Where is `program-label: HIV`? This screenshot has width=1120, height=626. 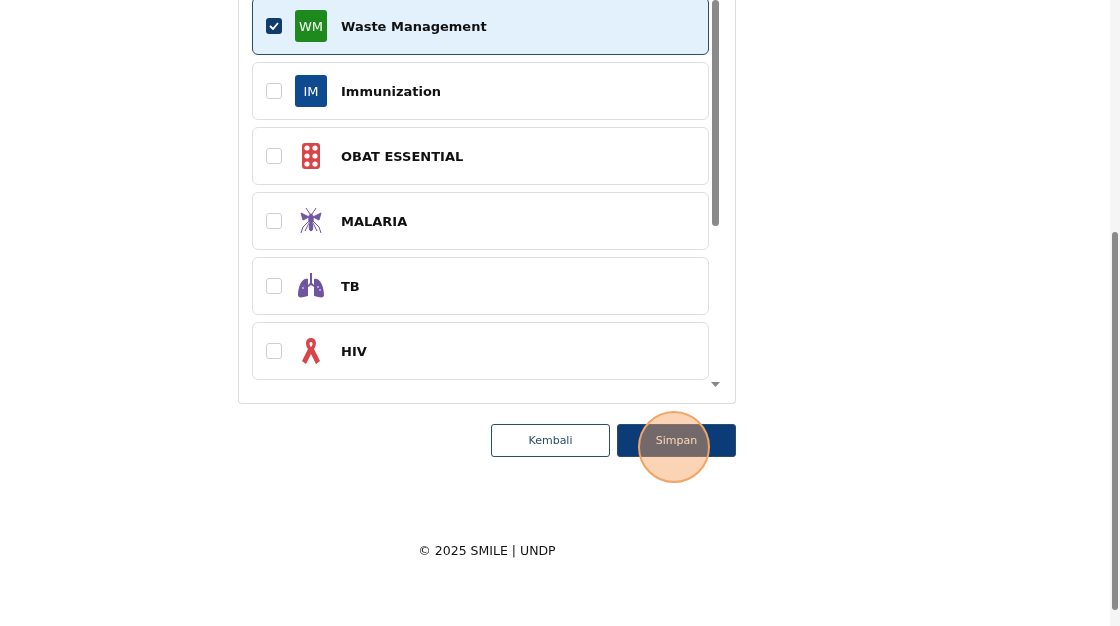 program-label: HIV is located at coordinates (354, 351).